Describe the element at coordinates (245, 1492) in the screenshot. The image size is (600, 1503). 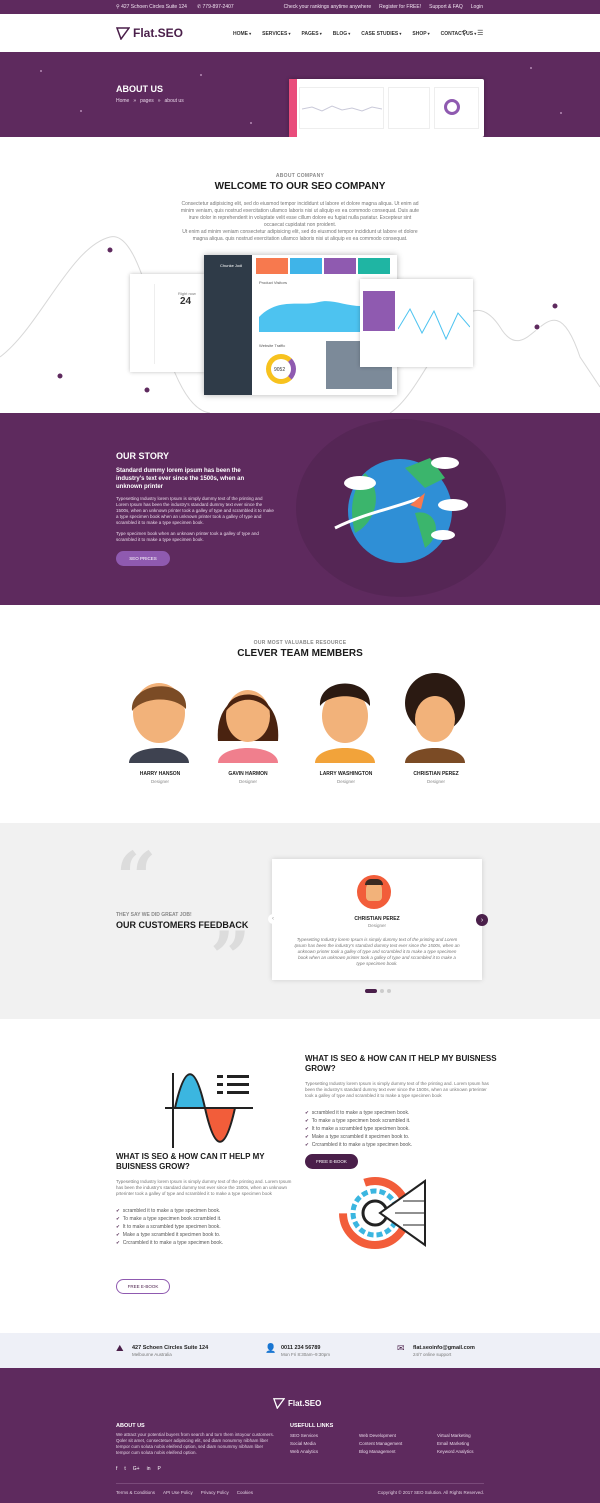
I see `cookies-link: Cookies` at that location.